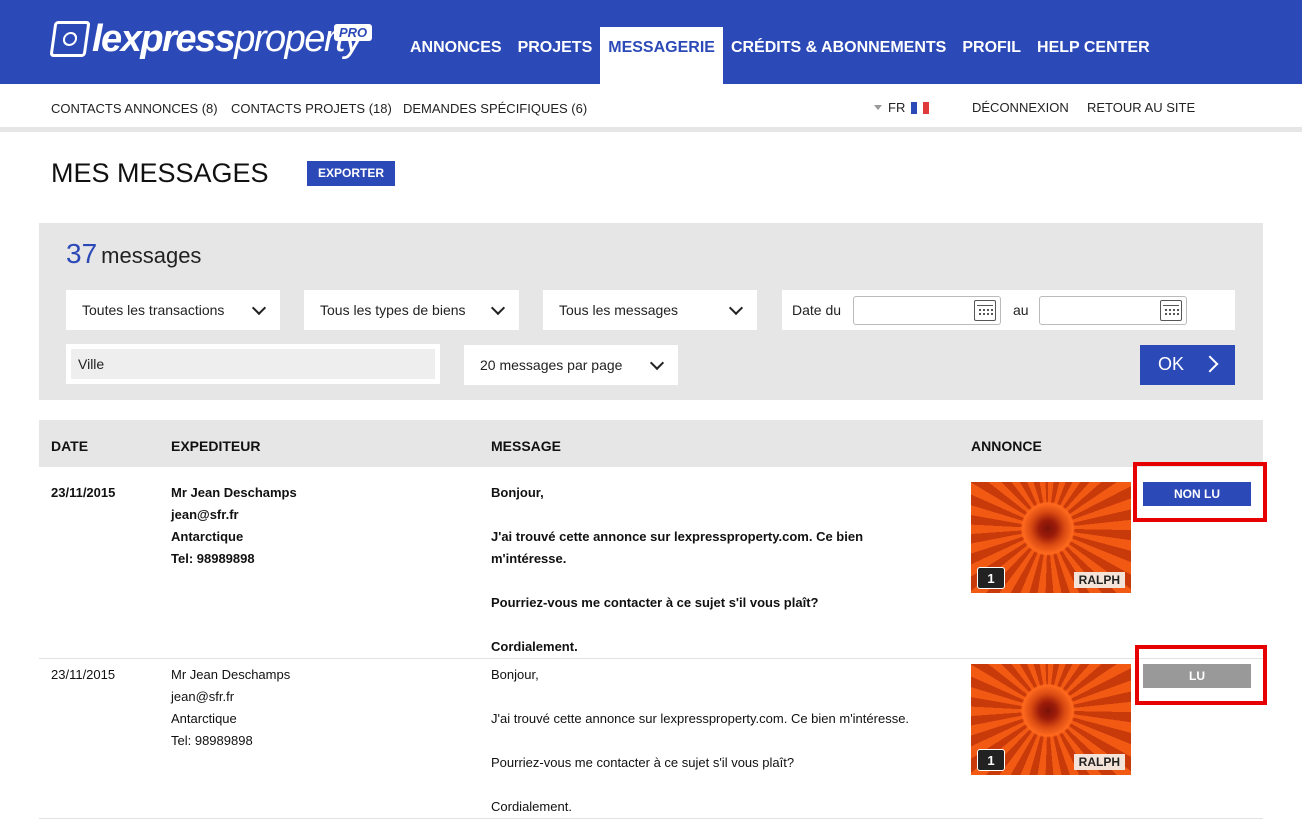 This screenshot has height=825, width=1302. I want to click on back-to-site-link: RETOUR AU SITE, so click(1141, 107).